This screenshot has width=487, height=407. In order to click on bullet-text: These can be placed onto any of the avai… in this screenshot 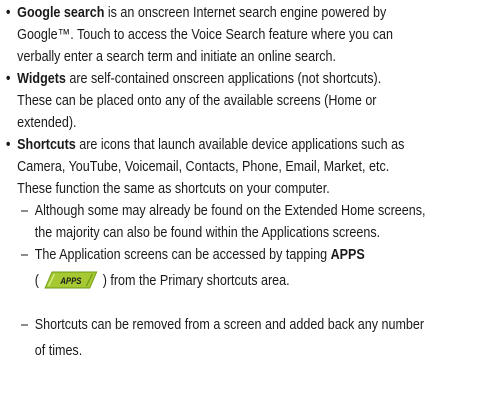, I will do `click(197, 101)`.